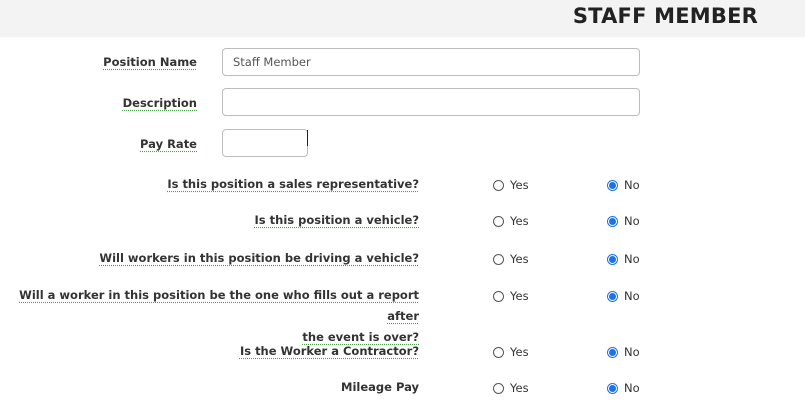 This screenshot has height=413, width=805. What do you see at coordinates (431, 102) in the screenshot?
I see `description-input` at bounding box center [431, 102].